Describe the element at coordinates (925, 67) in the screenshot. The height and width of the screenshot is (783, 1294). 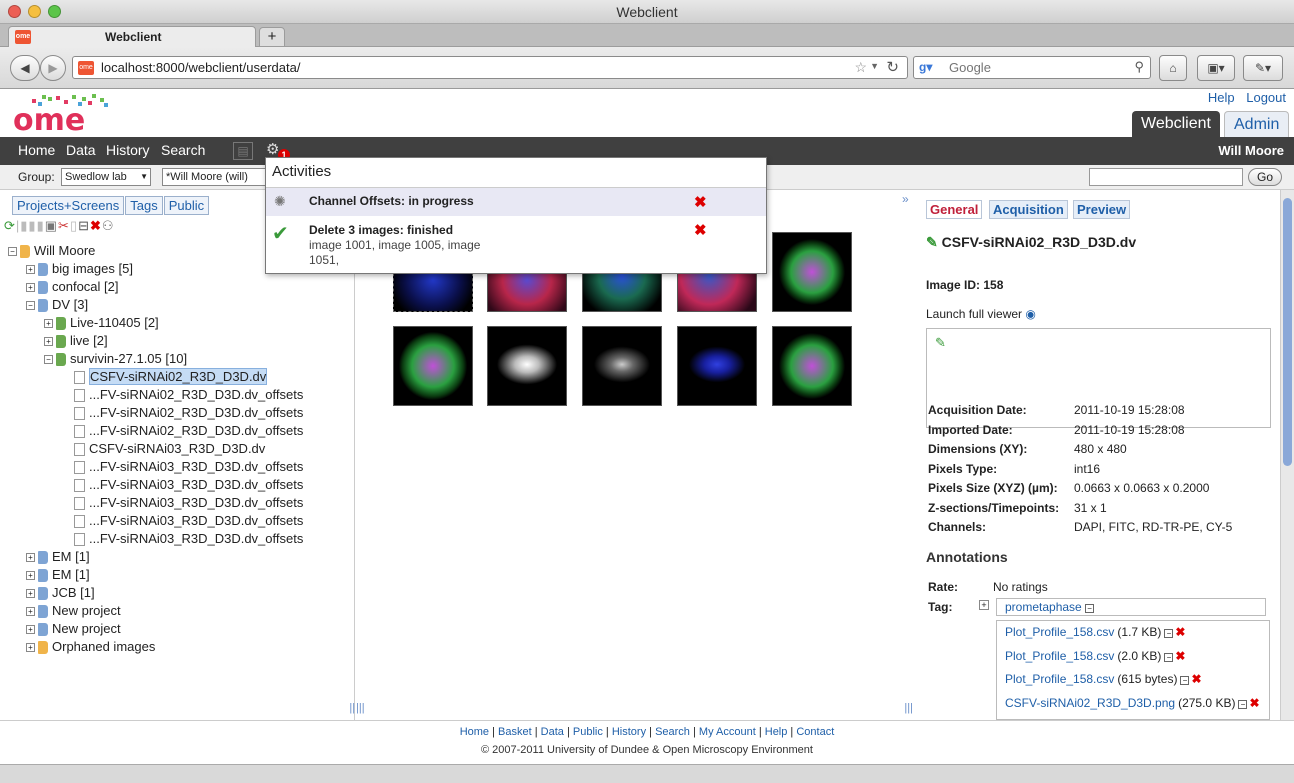
I see `google-icon: g▾` at that location.